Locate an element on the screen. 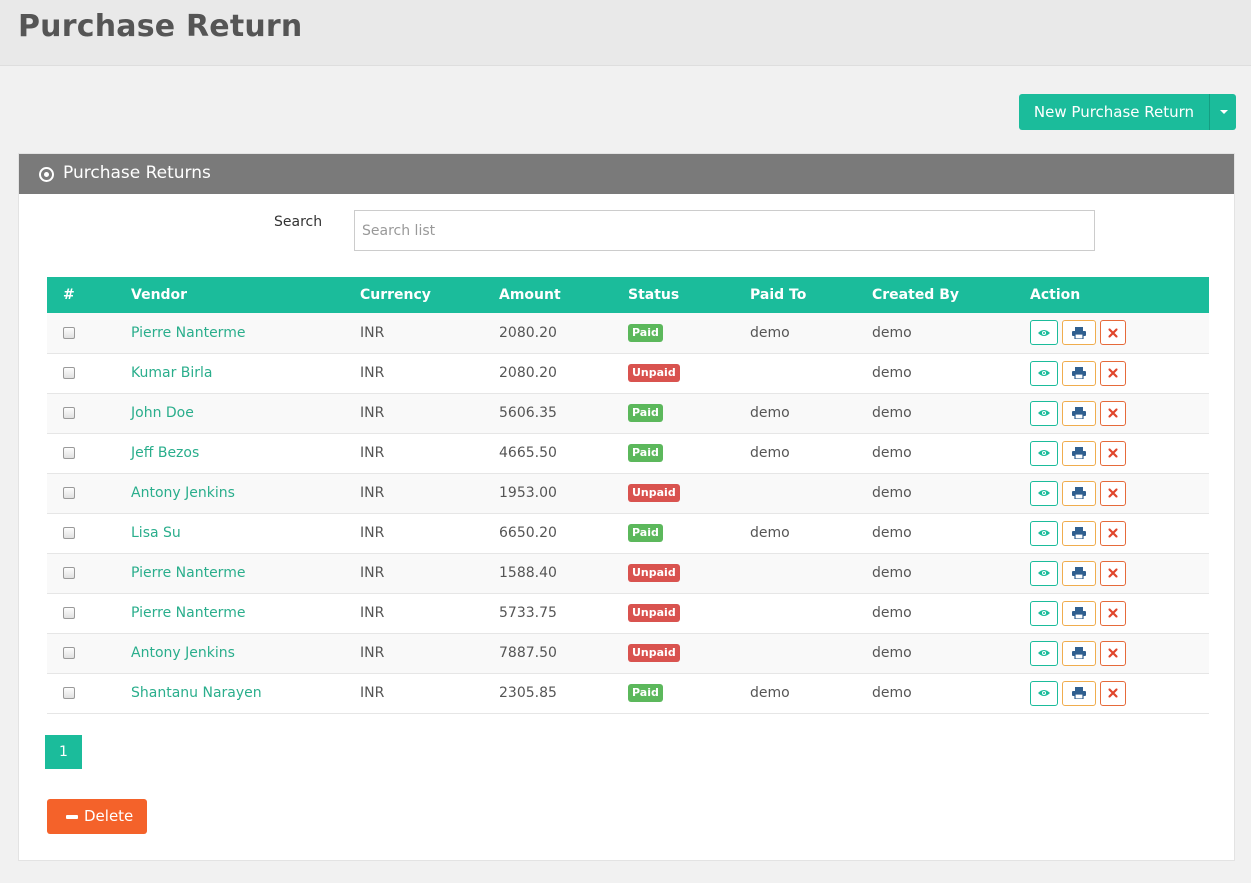 This screenshot has width=1251, height=883. vendor-cell: Lisa Su is located at coordinates (245, 533).